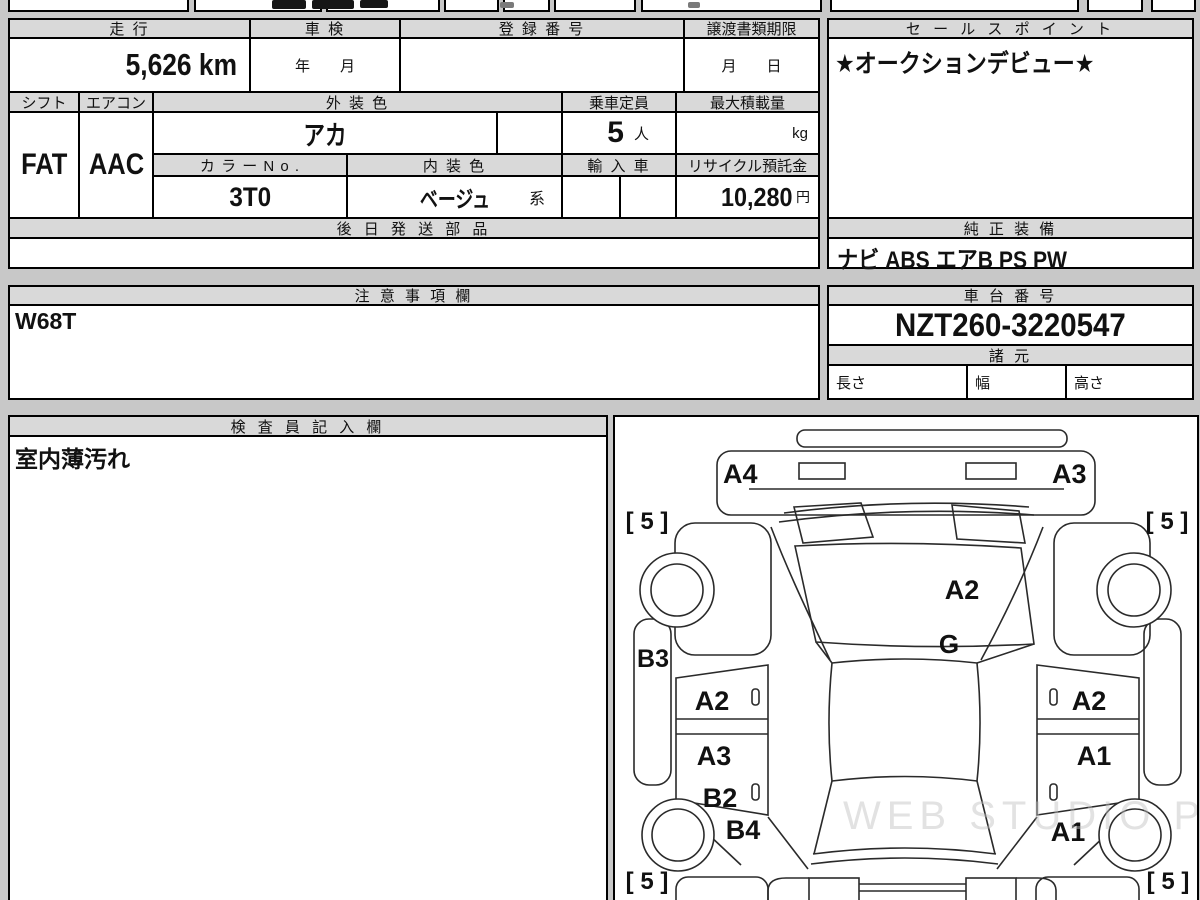 Image resolution: width=1200 pixels, height=900 pixels. I want to click on roof-outline, so click(904, 720).